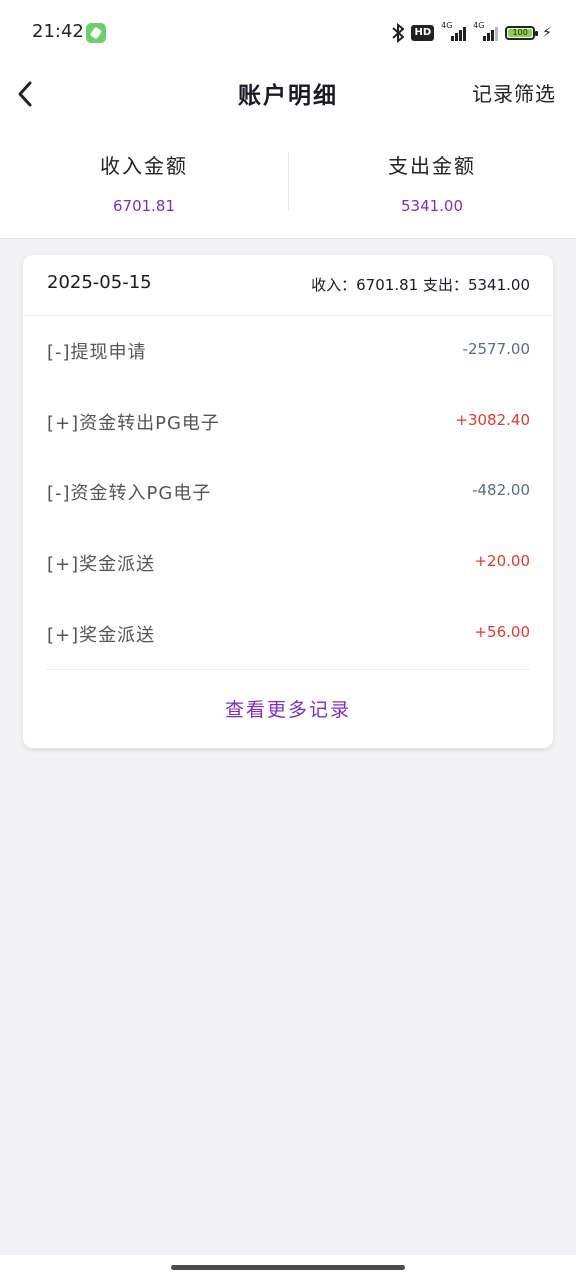  What do you see at coordinates (387, 285) in the screenshot?
I see `day-income-value: 6701.81` at bounding box center [387, 285].